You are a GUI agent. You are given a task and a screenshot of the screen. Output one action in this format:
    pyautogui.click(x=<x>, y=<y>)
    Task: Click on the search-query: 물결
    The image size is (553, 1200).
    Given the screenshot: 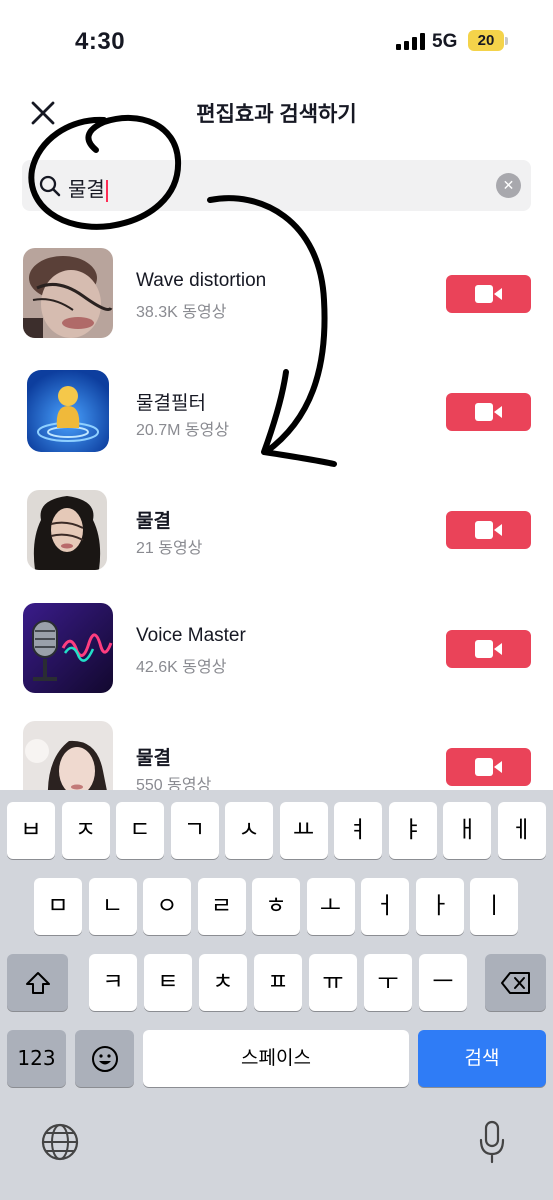 What is the action you would take?
    pyautogui.click(x=86, y=190)
    